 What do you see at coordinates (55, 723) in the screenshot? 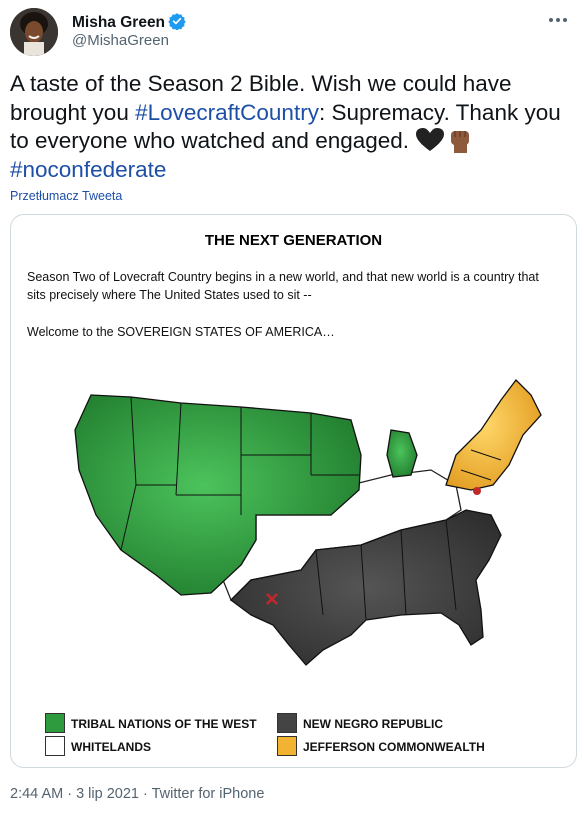
I see `legend-swatch-green` at bounding box center [55, 723].